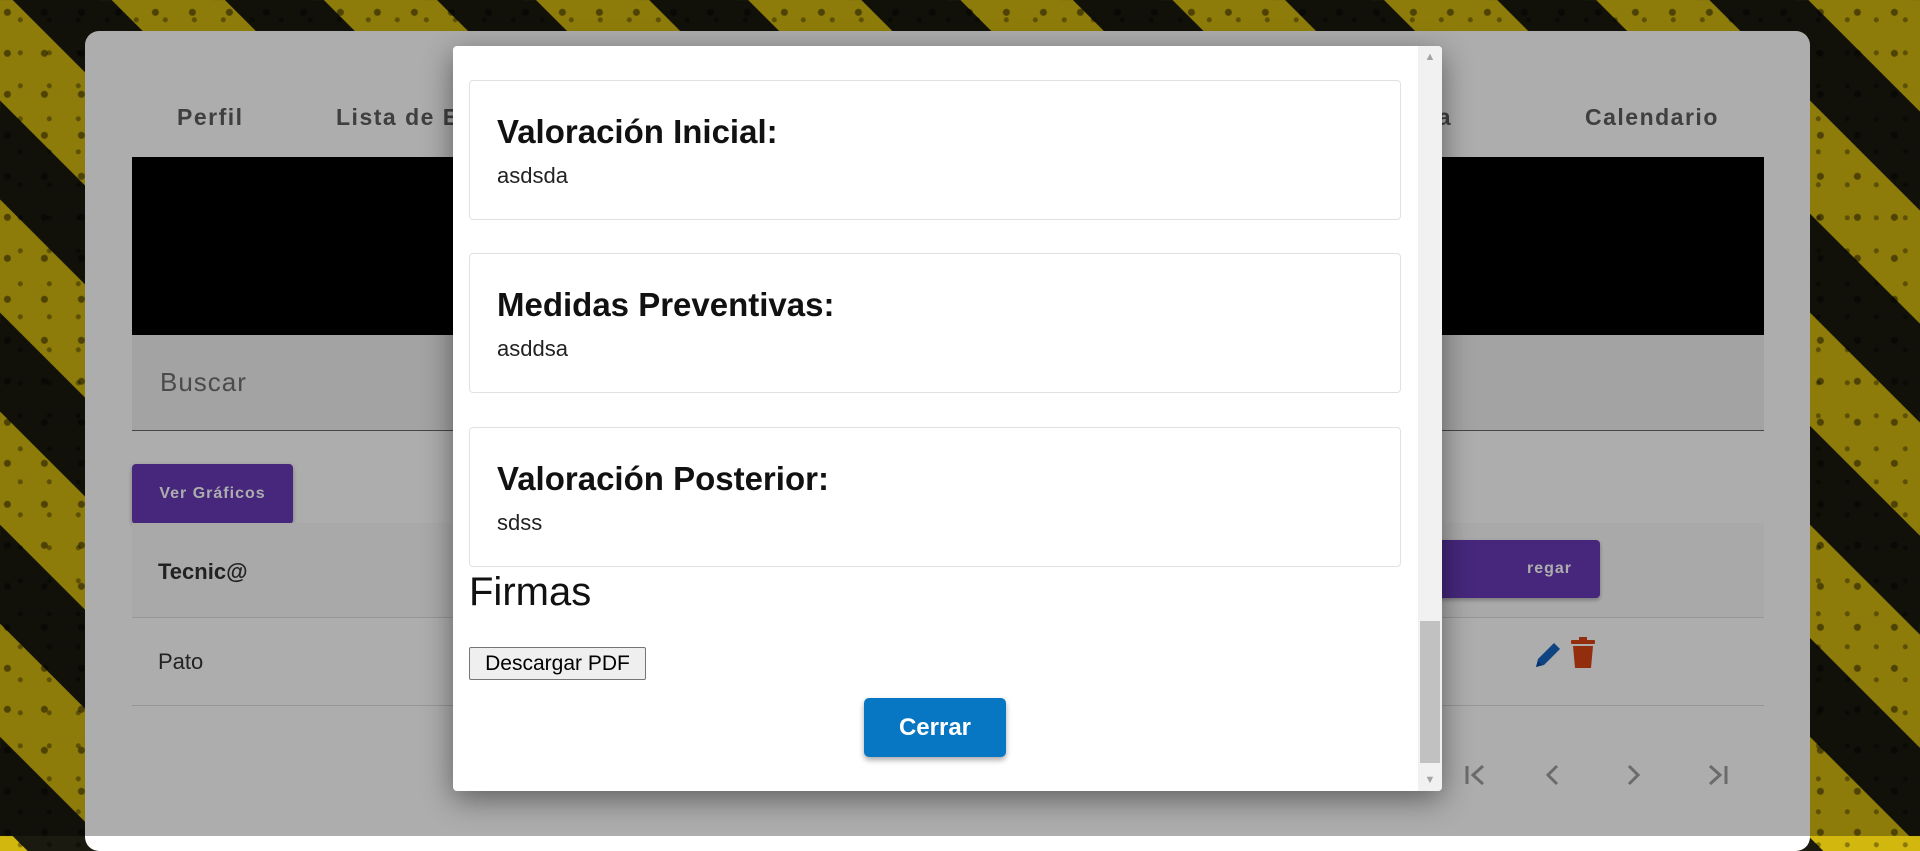 This screenshot has width=1920, height=851. What do you see at coordinates (1430, 692) in the screenshot?
I see `scroll-thumb` at bounding box center [1430, 692].